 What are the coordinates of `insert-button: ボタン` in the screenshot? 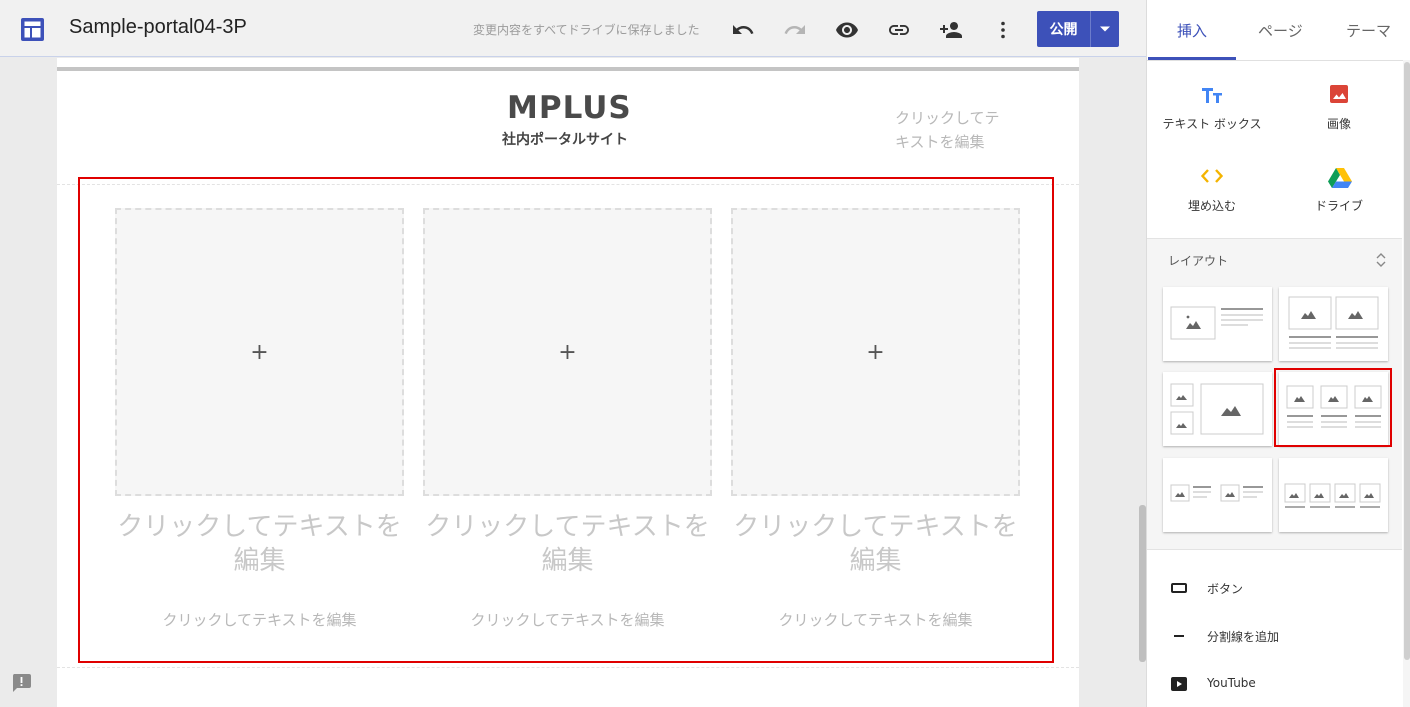 It's located at (1271, 588).